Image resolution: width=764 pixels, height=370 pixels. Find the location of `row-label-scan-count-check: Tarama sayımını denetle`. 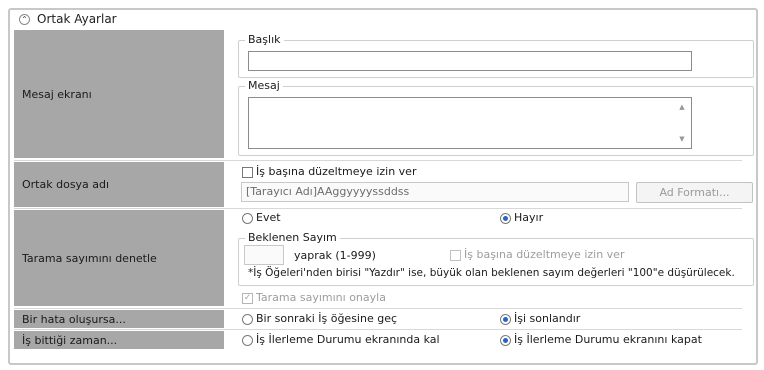

row-label-scan-count-check: Tarama sayımını denetle is located at coordinates (119, 258).